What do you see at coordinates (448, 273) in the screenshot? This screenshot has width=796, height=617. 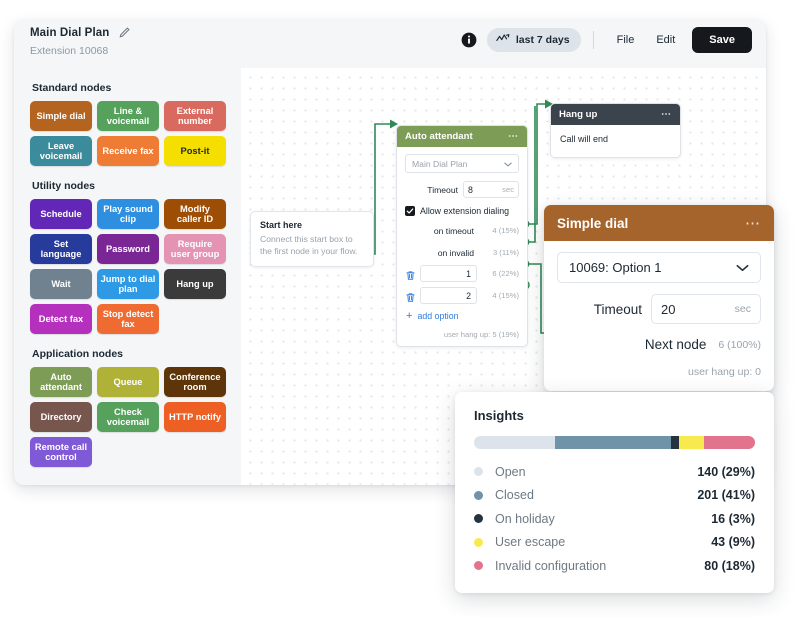 I see `option-input-1: 1` at bounding box center [448, 273].